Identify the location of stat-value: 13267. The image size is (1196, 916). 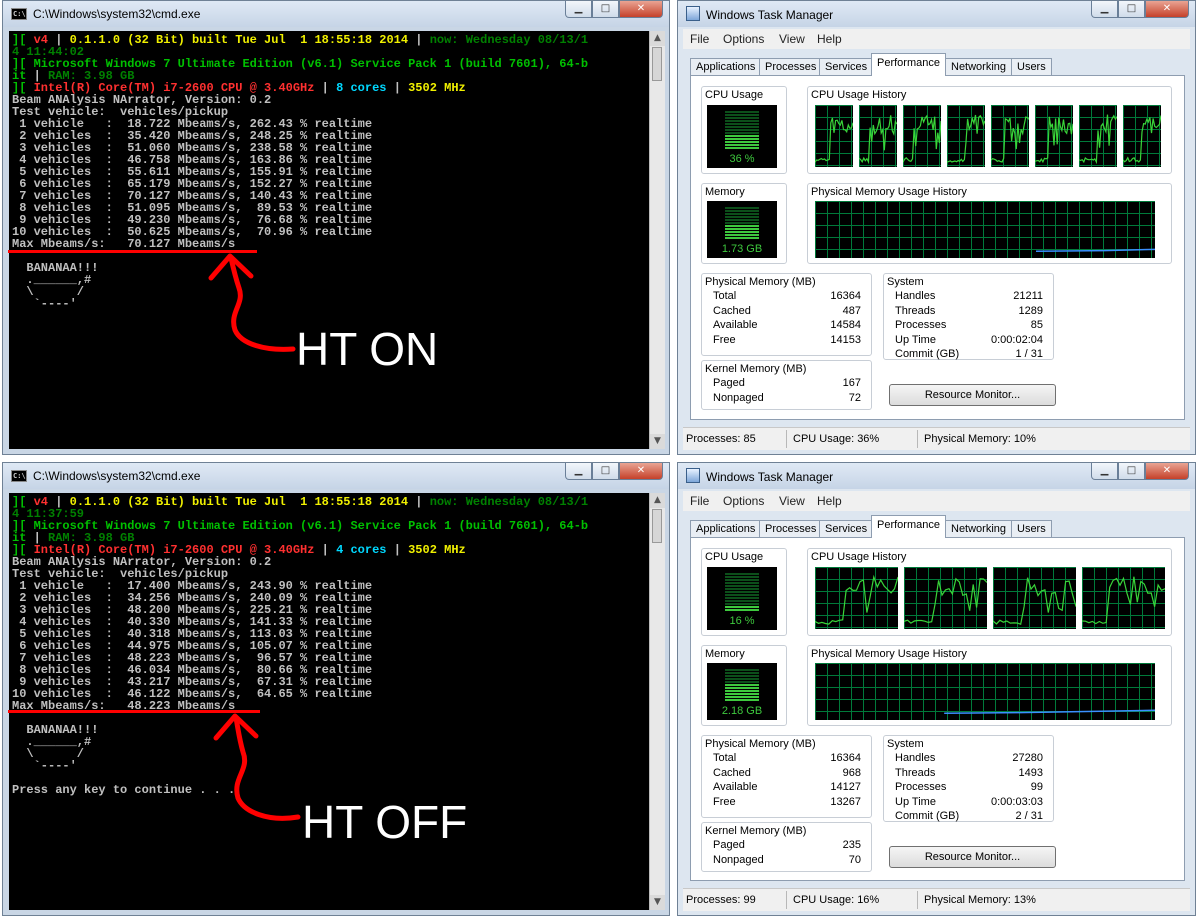
(845, 801).